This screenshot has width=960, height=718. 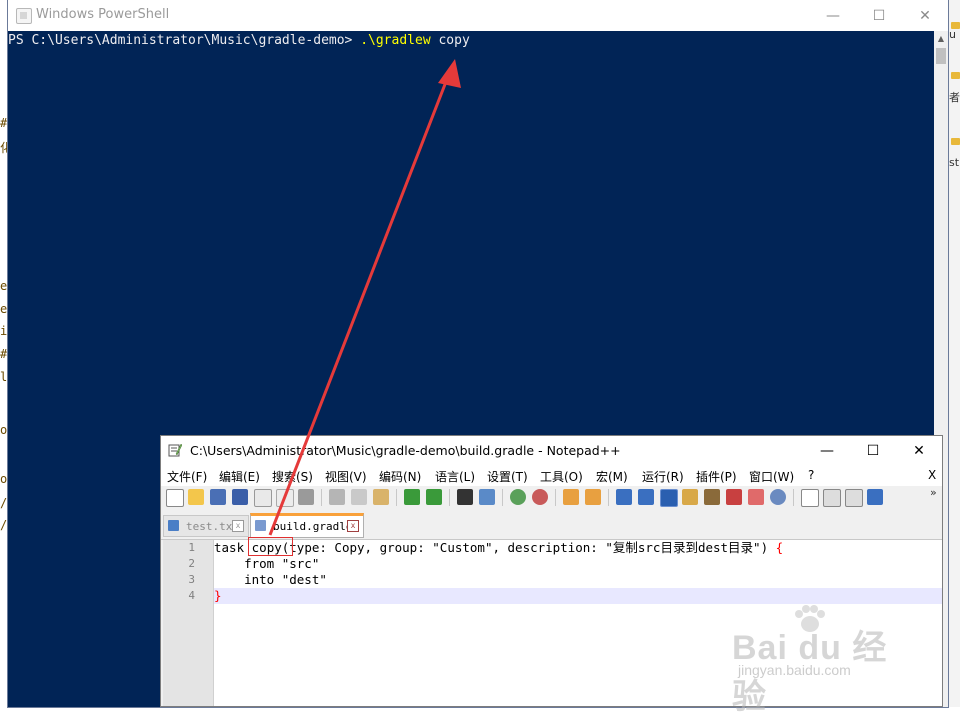 I want to click on close-button: ✕, so click(x=925, y=15).